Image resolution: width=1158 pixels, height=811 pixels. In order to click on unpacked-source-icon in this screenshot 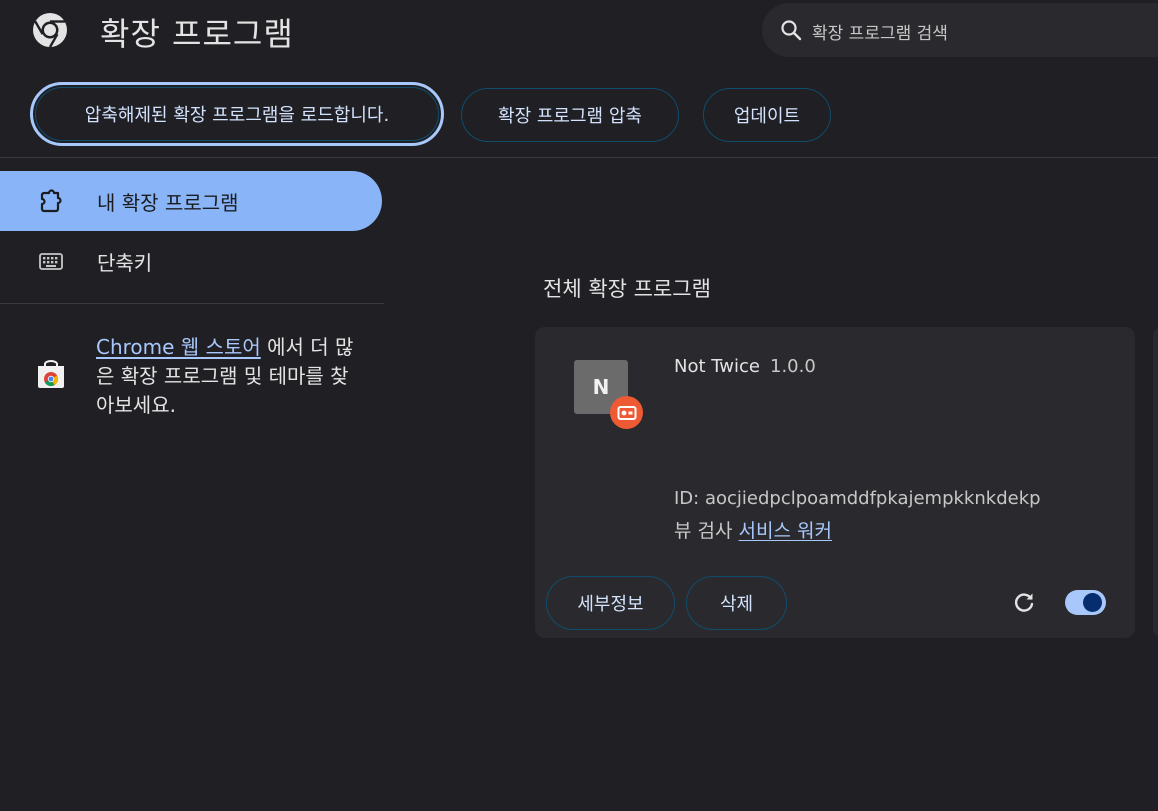, I will do `click(626, 412)`.